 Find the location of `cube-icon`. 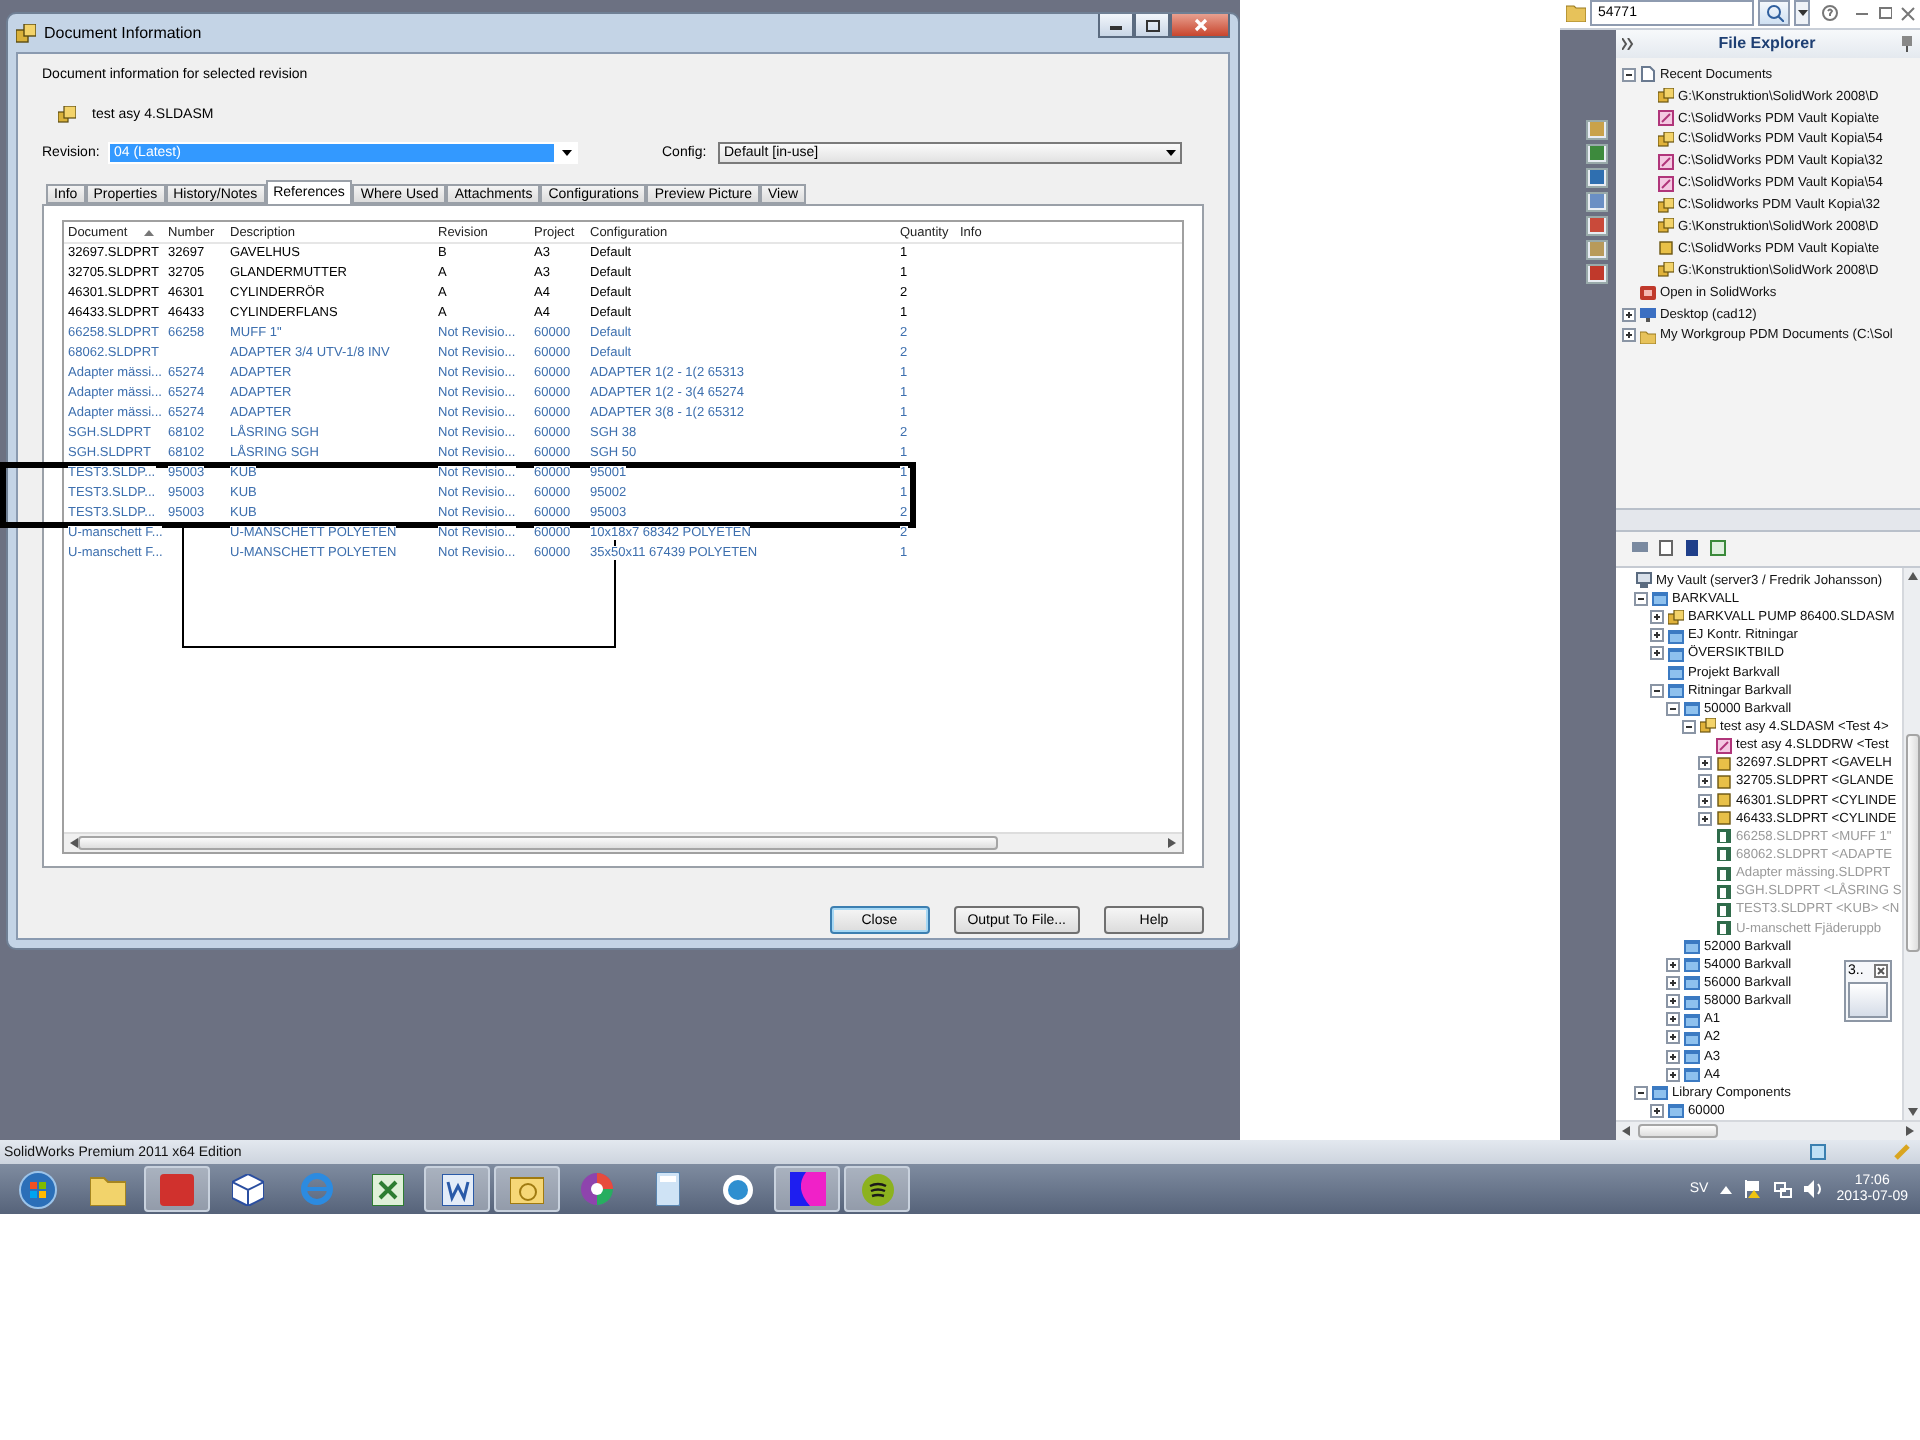

cube-icon is located at coordinates (247, 1189).